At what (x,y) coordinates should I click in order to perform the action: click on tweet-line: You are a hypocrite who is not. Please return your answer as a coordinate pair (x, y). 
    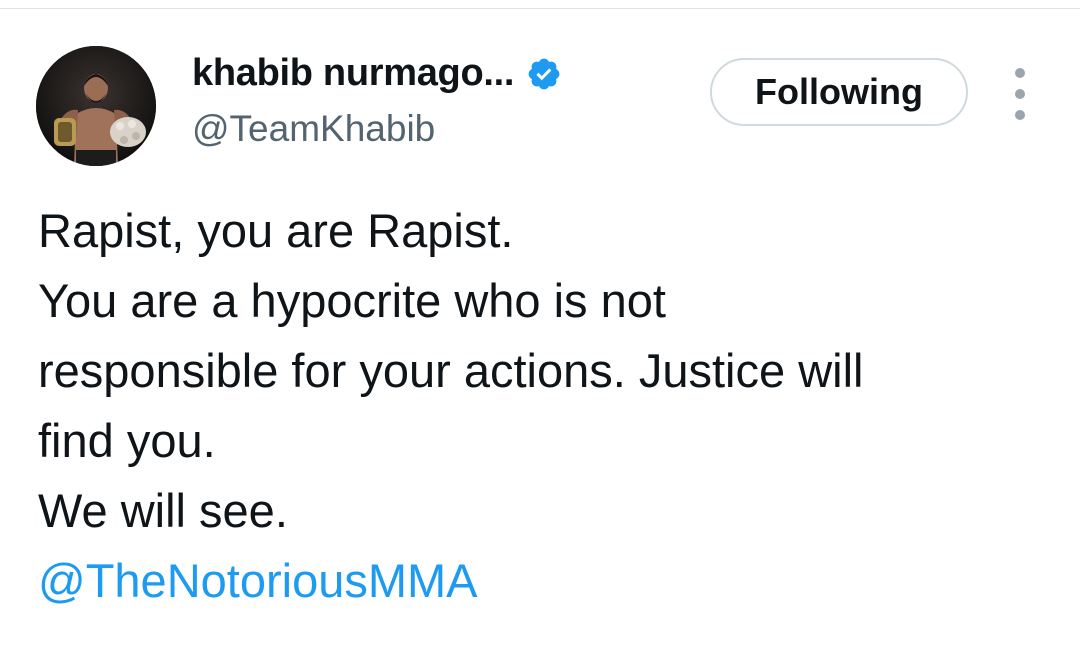
    Looking at the image, I should click on (352, 300).